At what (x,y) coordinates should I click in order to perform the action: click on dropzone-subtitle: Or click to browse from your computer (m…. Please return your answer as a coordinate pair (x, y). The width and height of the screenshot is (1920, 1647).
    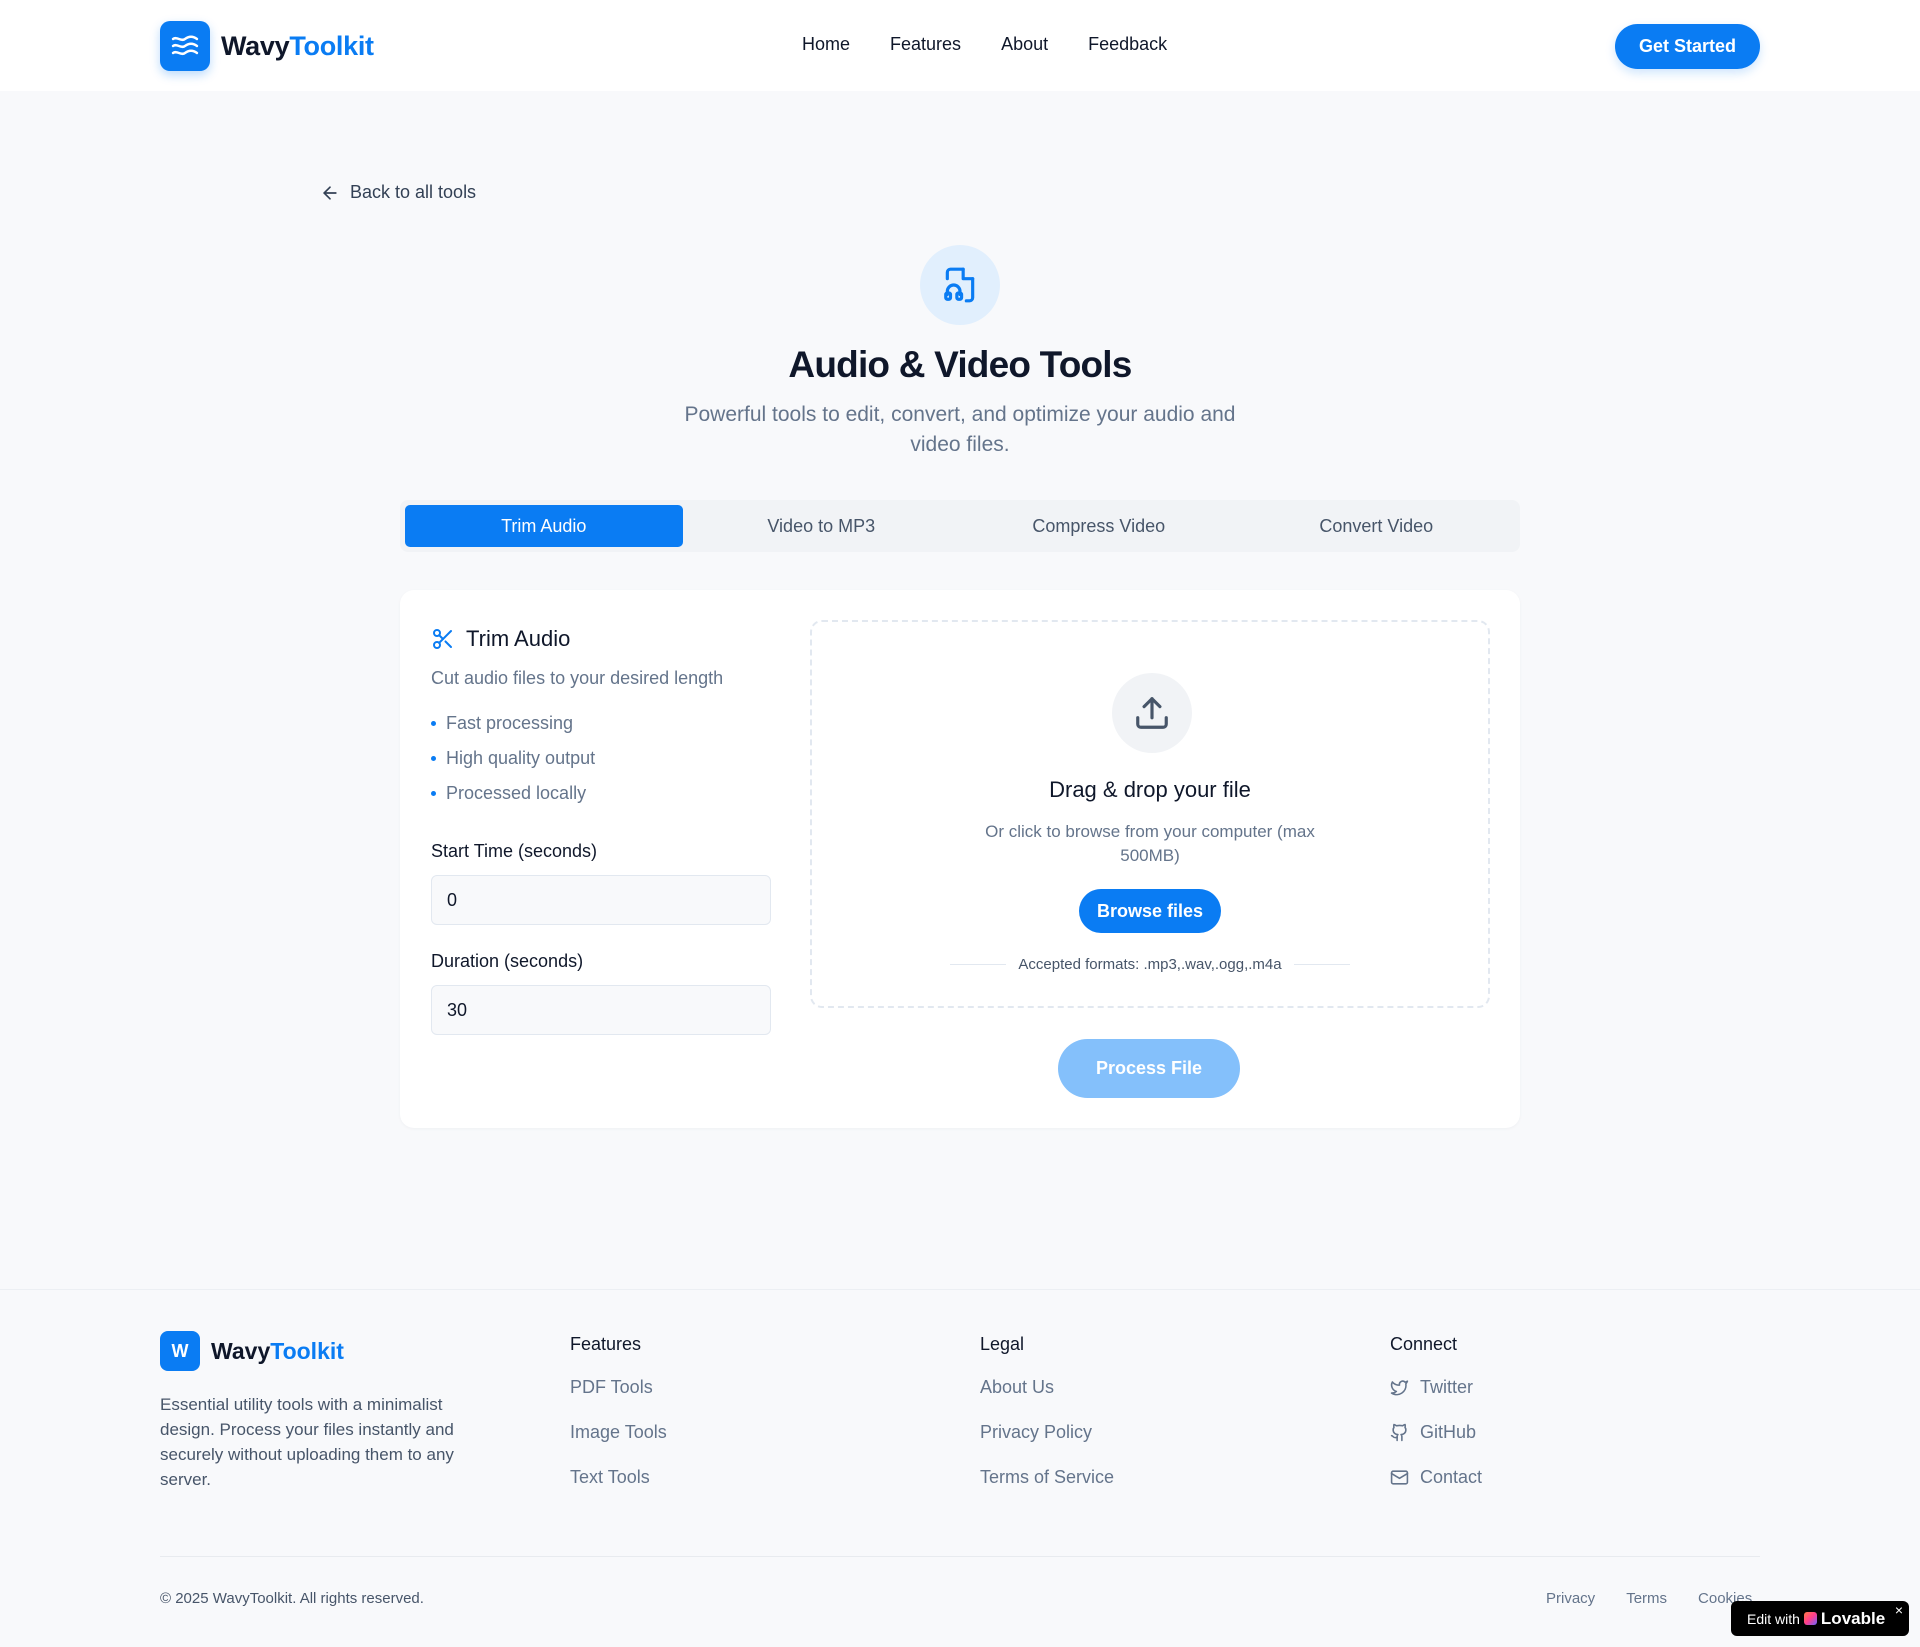
    Looking at the image, I should click on (1150, 843).